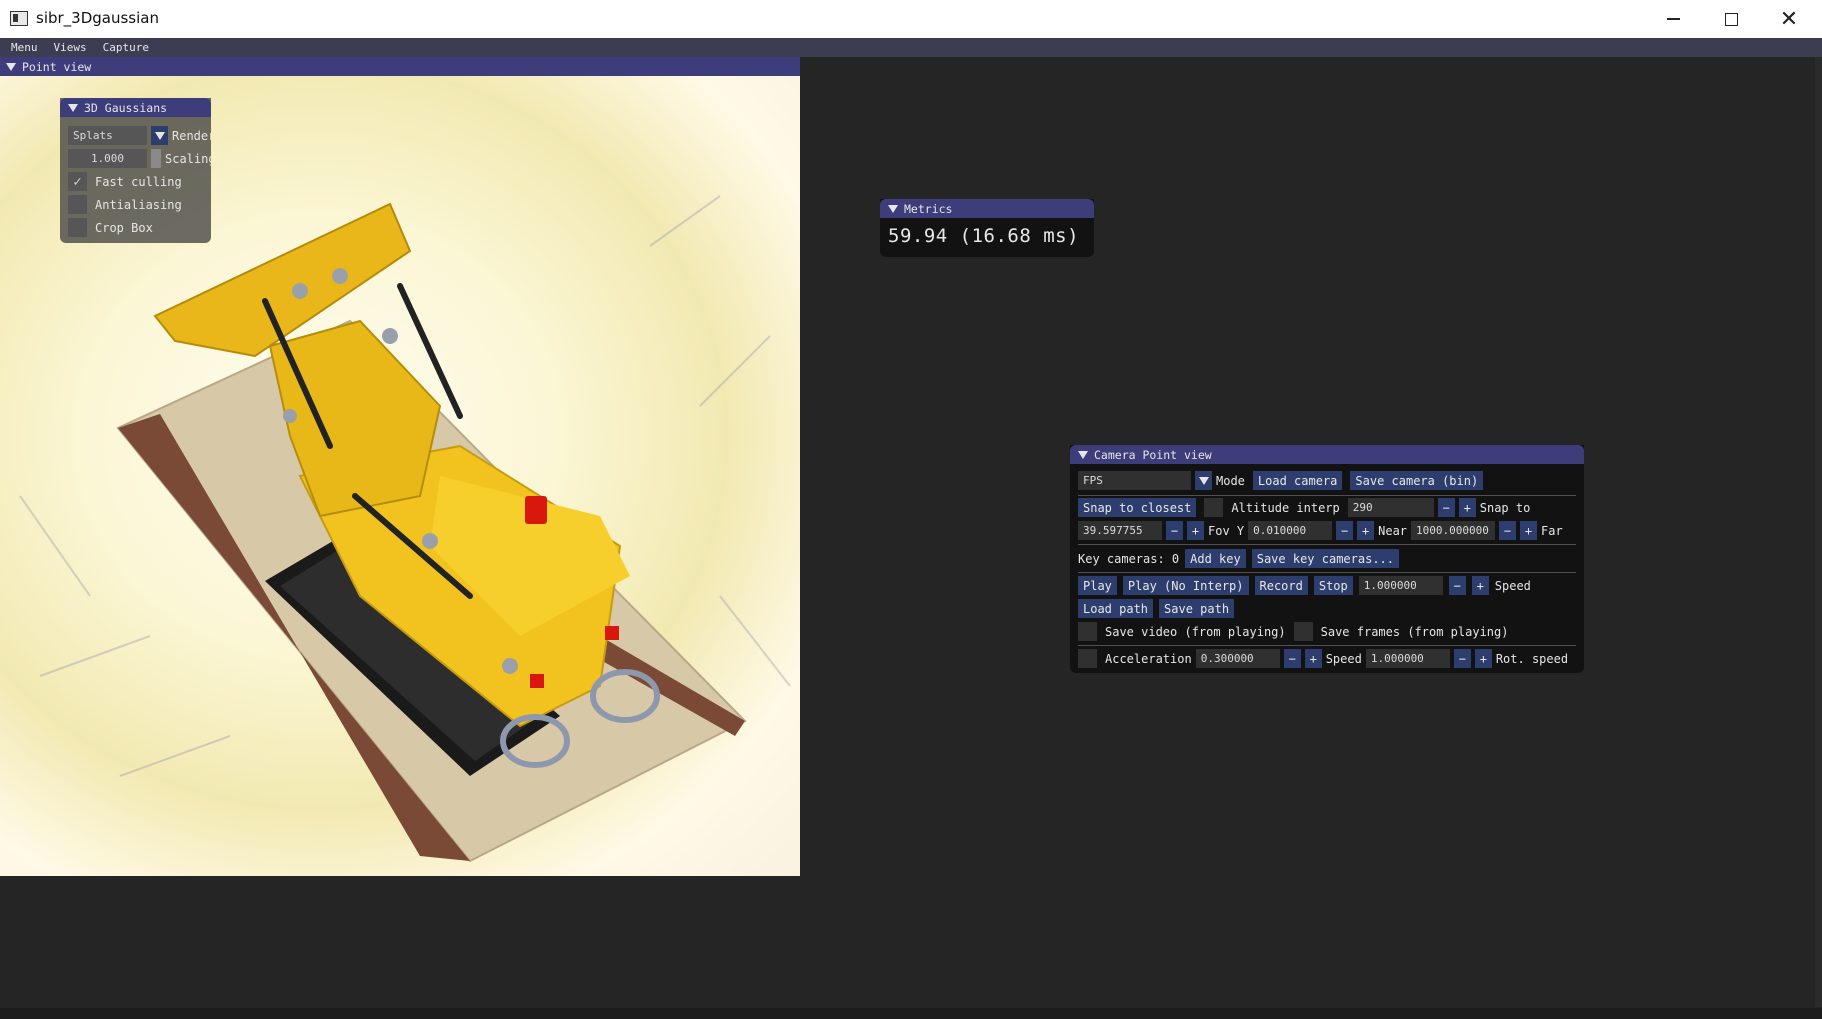  I want to click on metrics-panel-title: Metrics, so click(928, 208).